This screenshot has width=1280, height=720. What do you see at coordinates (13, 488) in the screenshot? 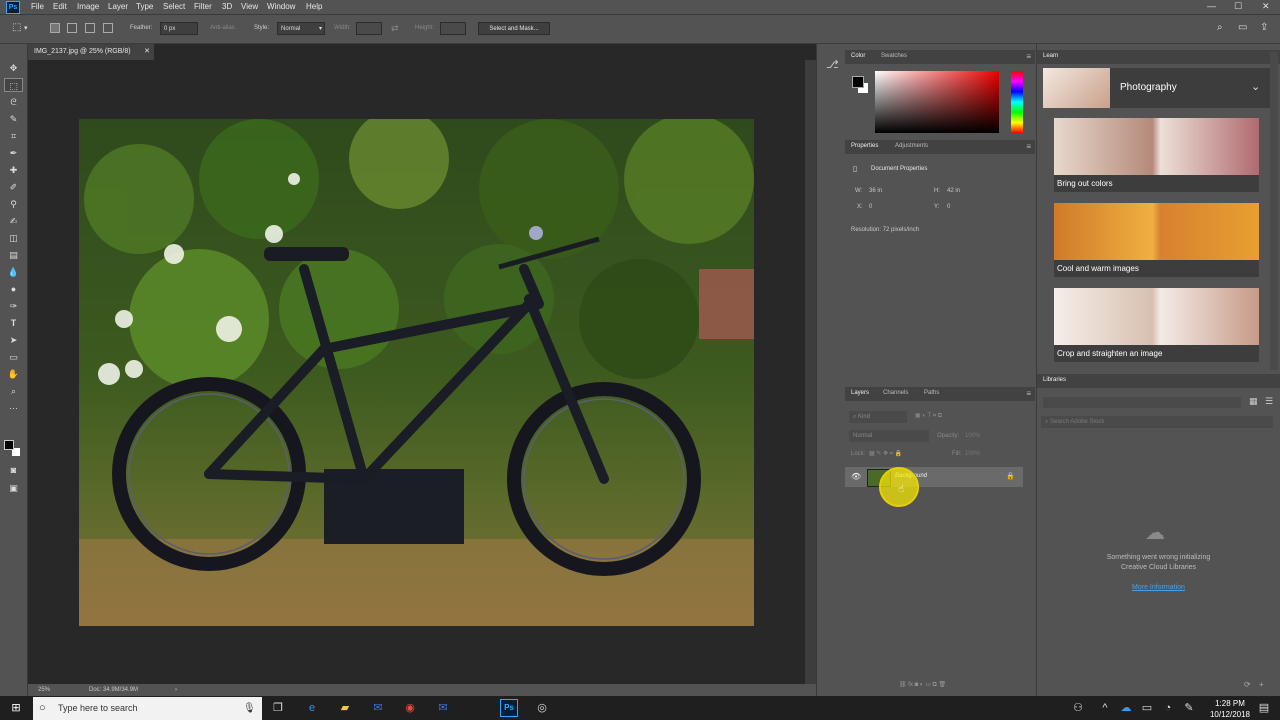
I see `screen-mode-icon: ▣` at bounding box center [13, 488].